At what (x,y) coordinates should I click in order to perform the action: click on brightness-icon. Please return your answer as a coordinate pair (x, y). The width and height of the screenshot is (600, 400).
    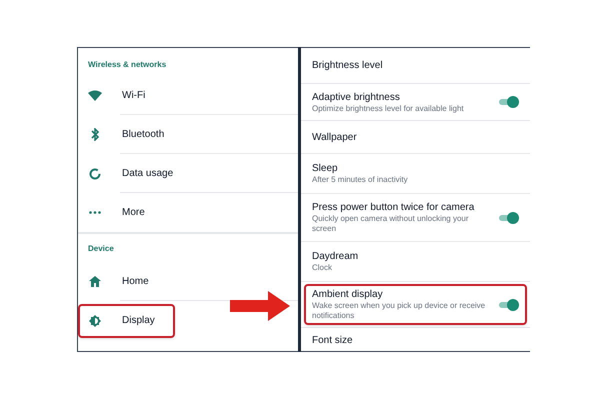
    Looking at the image, I should click on (95, 320).